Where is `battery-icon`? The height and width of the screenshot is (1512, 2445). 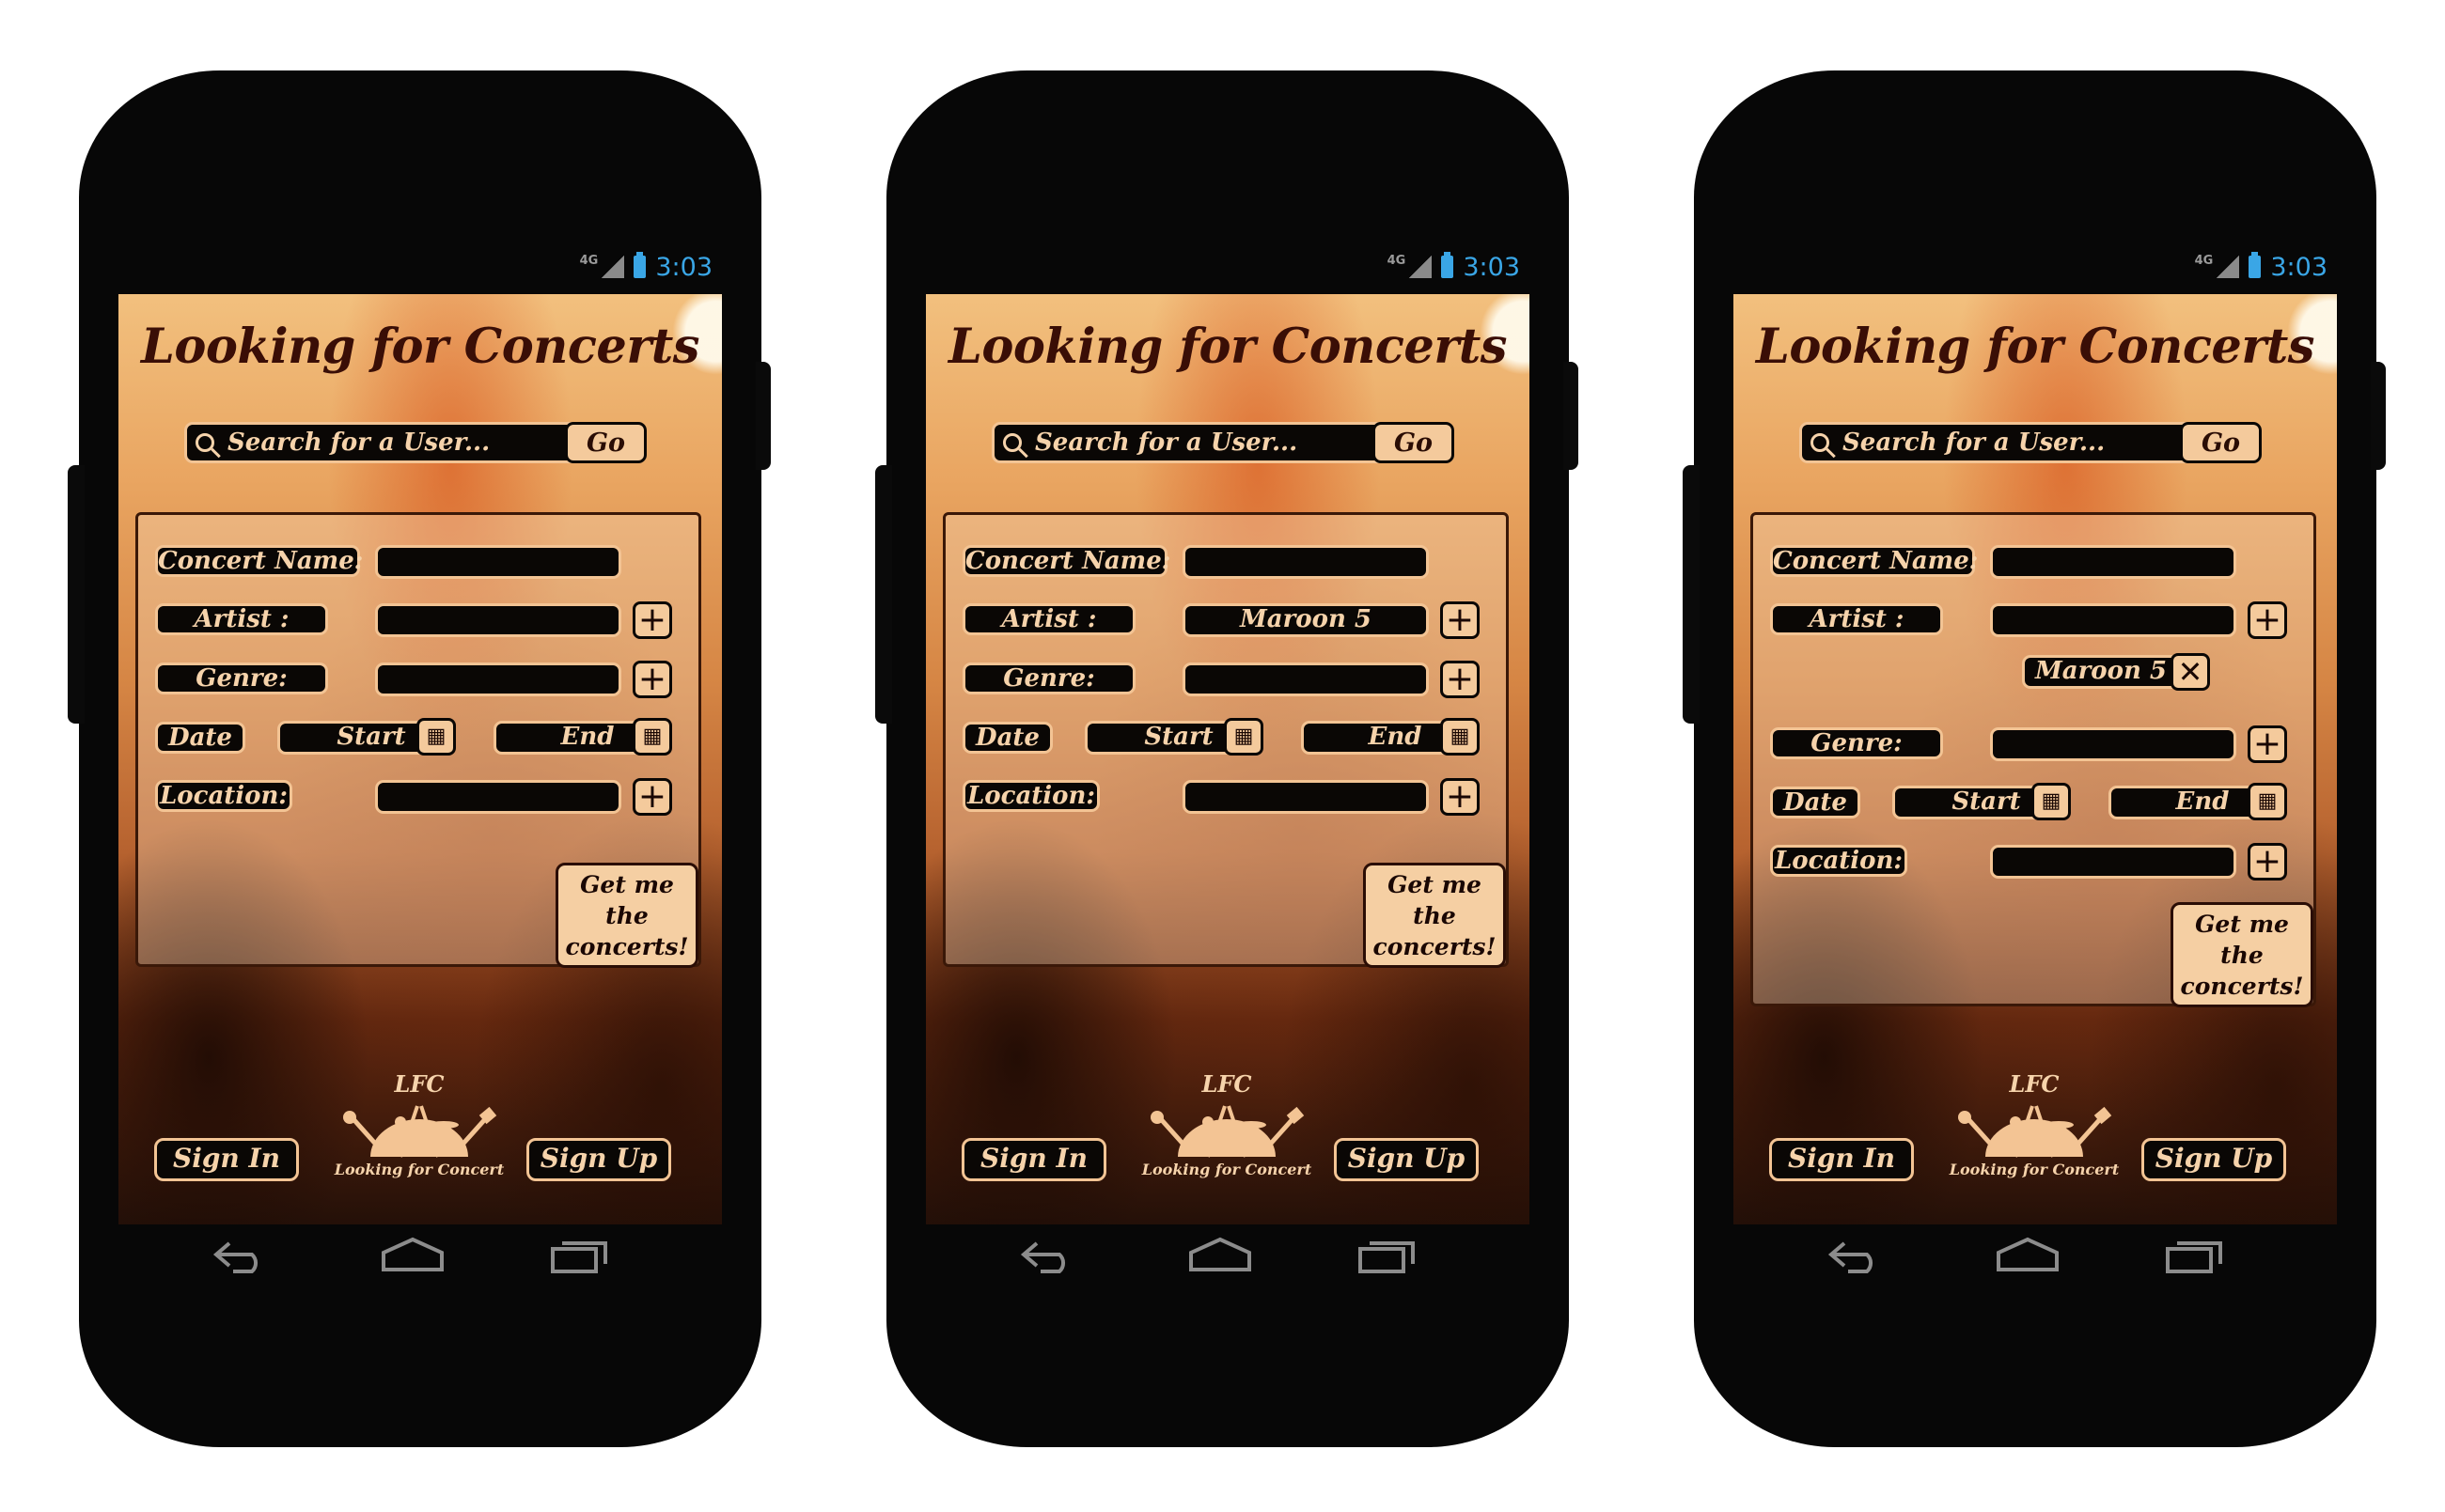
battery-icon is located at coordinates (2255, 265).